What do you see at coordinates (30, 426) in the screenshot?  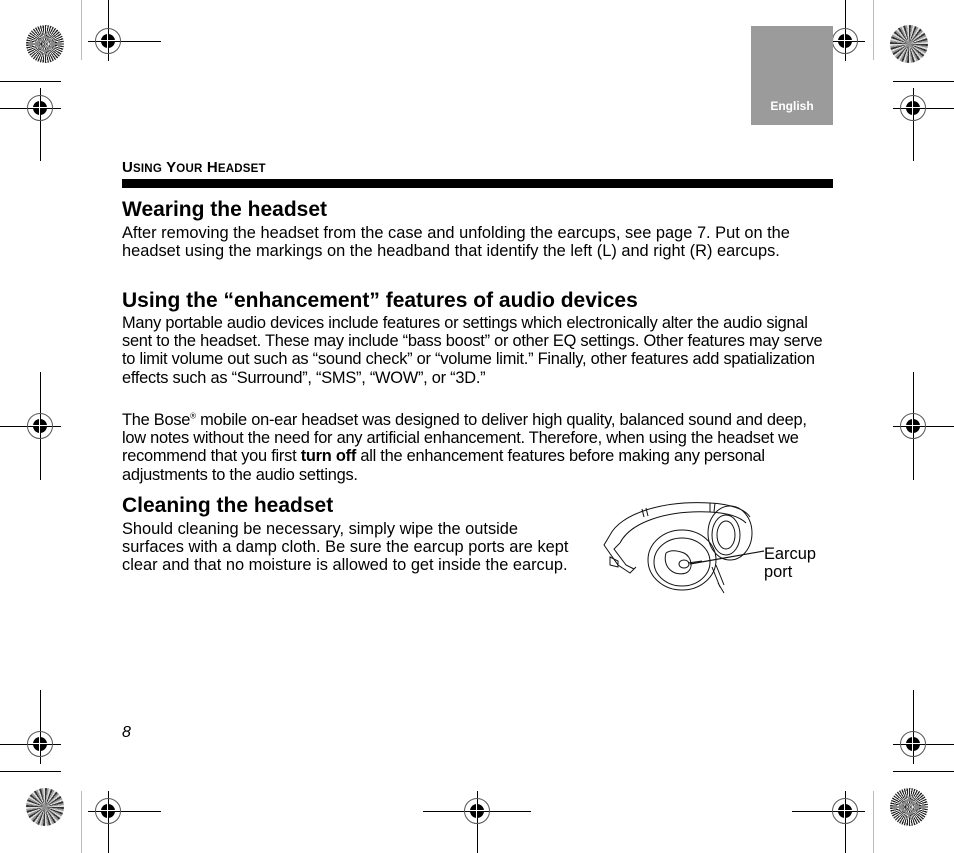 I see `registration-mark-mid-left` at bounding box center [30, 426].